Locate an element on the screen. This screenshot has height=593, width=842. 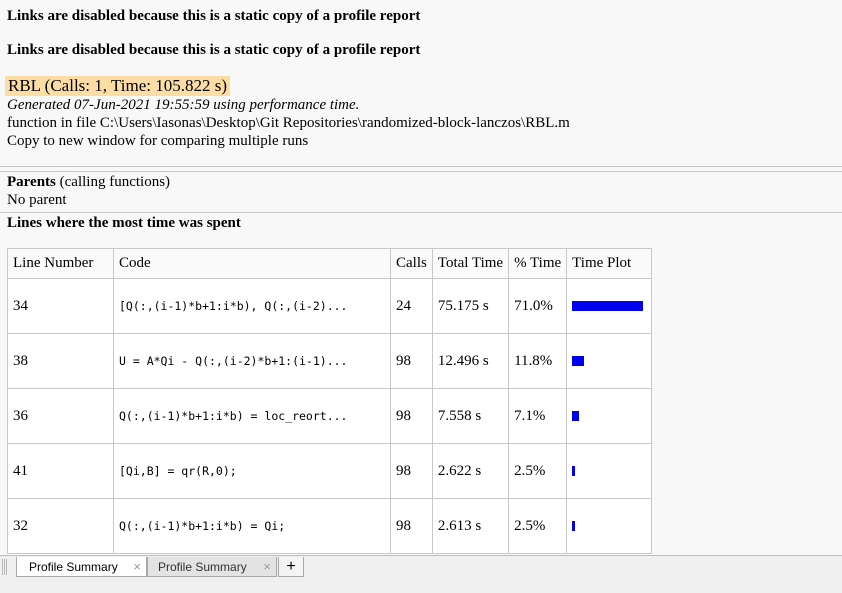
total-time-cell: 7.558 s is located at coordinates (470, 416).